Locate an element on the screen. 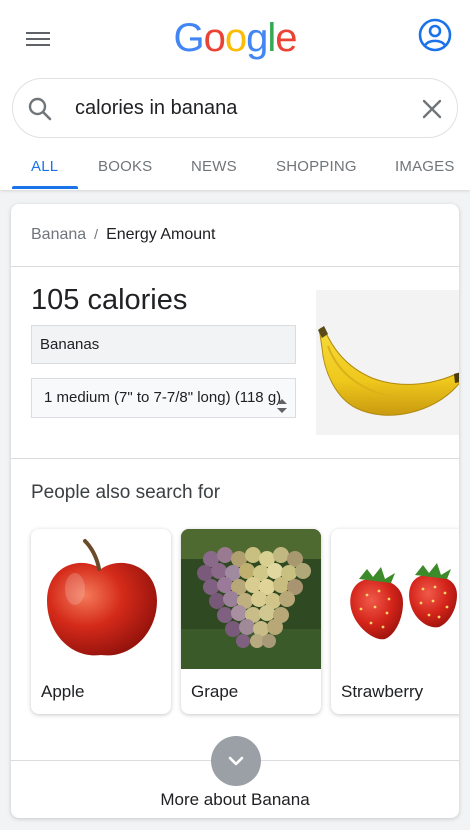 This screenshot has width=470, height=830. portion-select: 1 medium (7" to 7-7/8" long) (118 g) is located at coordinates (163, 398).